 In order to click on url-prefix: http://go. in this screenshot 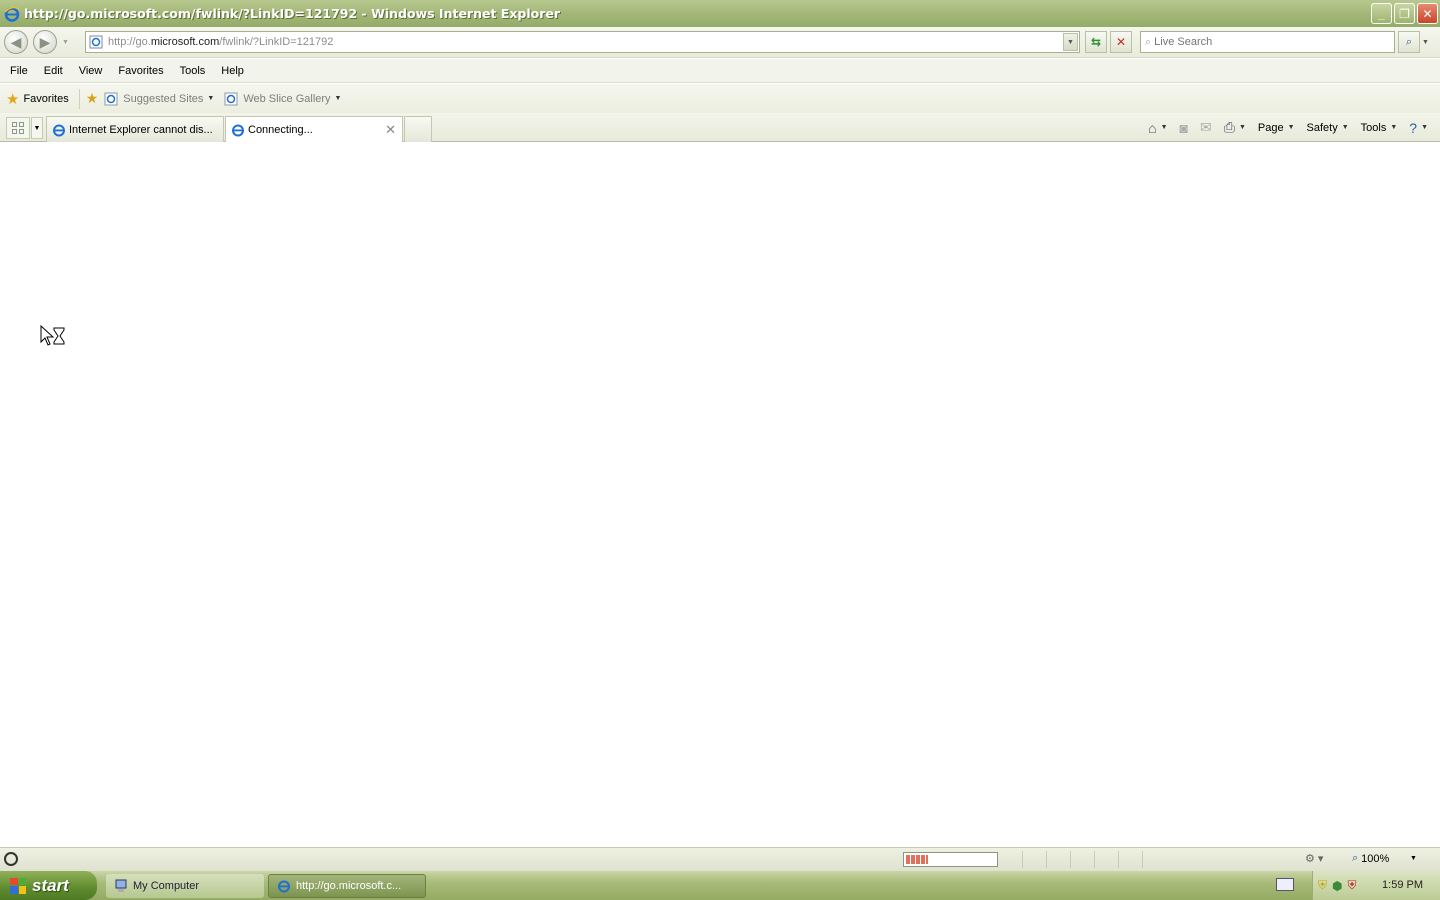, I will do `click(129, 42)`.